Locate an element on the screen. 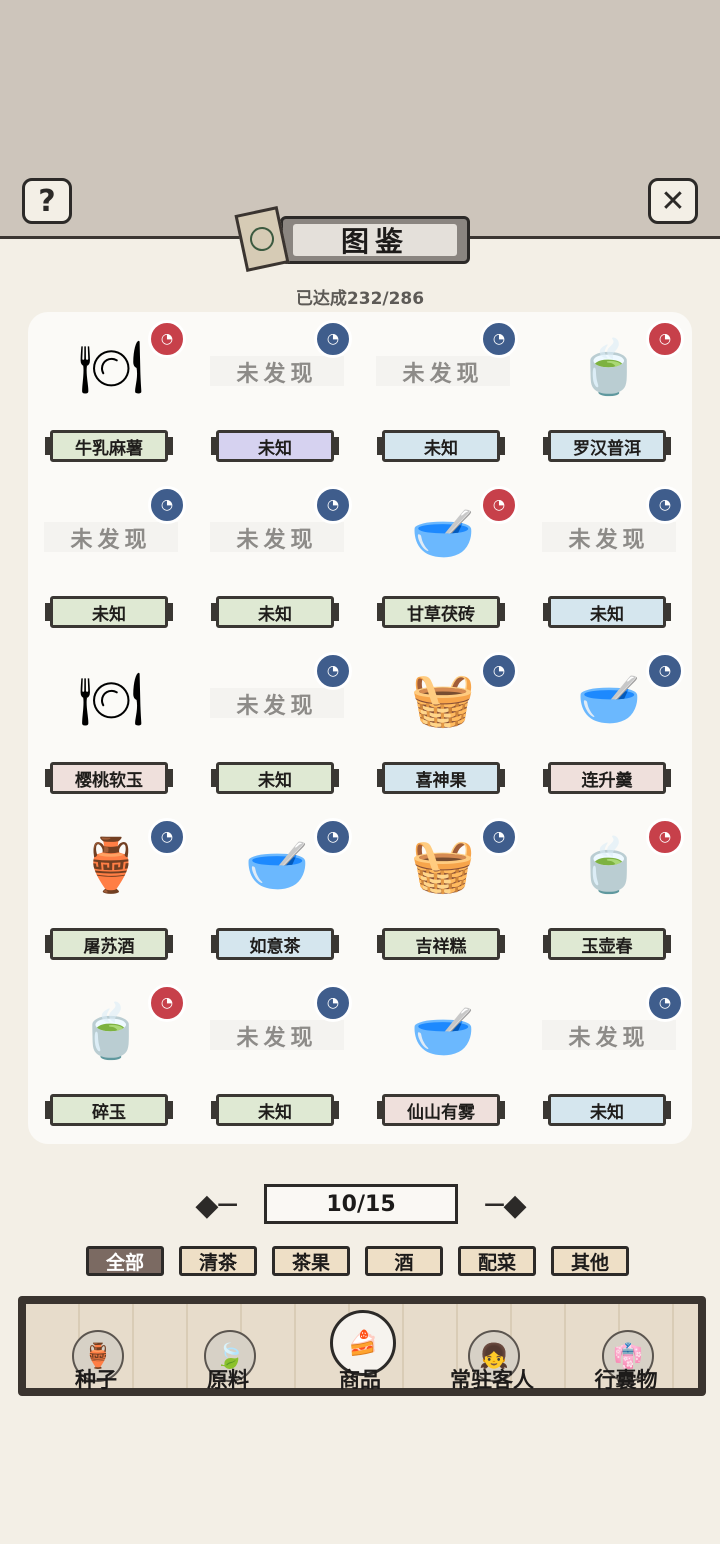 This screenshot has height=1544, width=720. bottom-nav-label: 行囊物 is located at coordinates (626, 1380).